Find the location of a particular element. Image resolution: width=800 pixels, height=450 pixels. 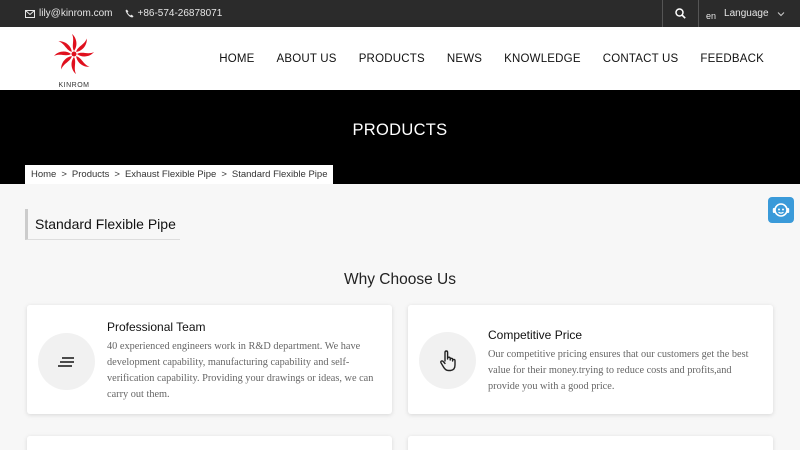

feature-title: Professional Team is located at coordinates (156, 327).